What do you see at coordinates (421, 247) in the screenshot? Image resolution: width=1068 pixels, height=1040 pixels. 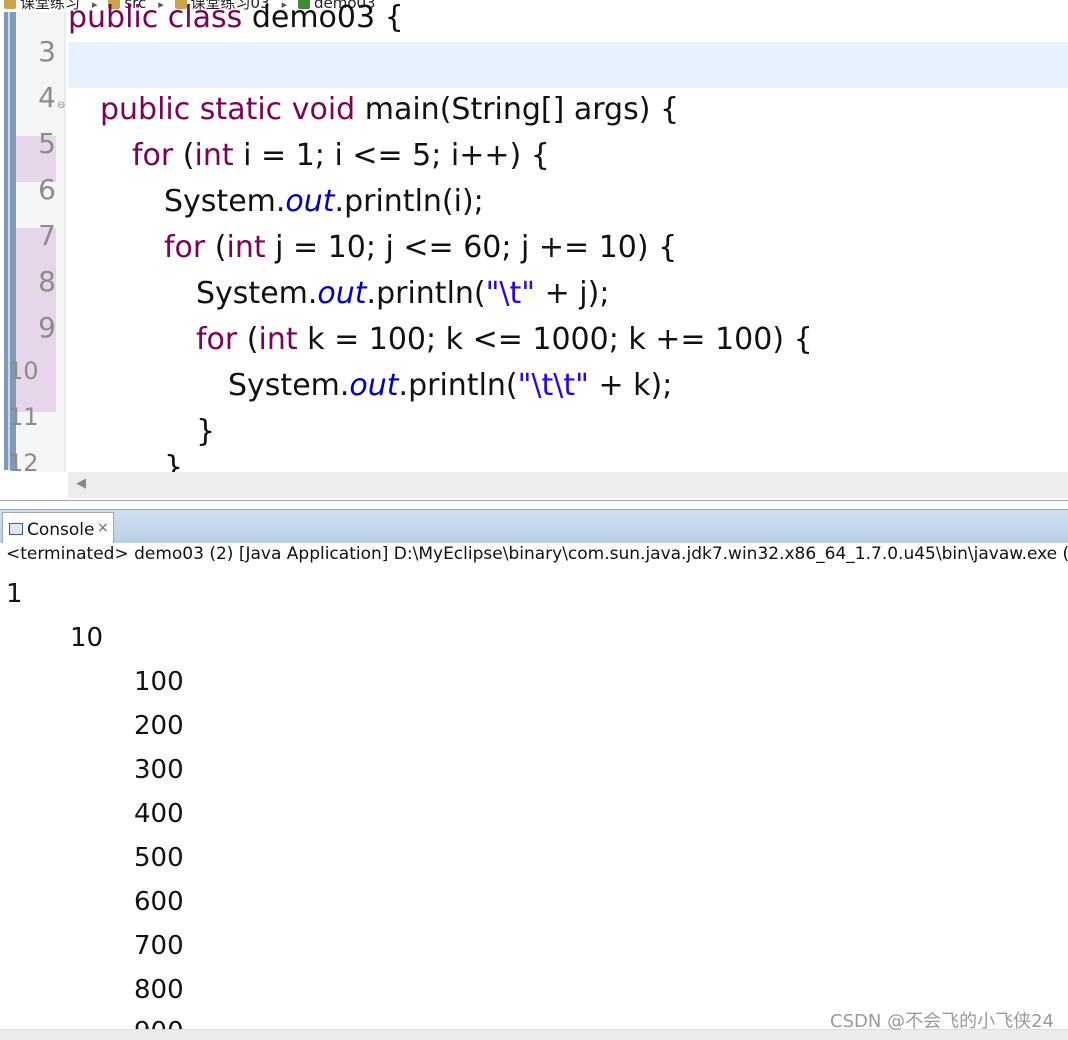 I see `code-text: for (int j = 10; j <= 60; j += 10) {` at bounding box center [421, 247].